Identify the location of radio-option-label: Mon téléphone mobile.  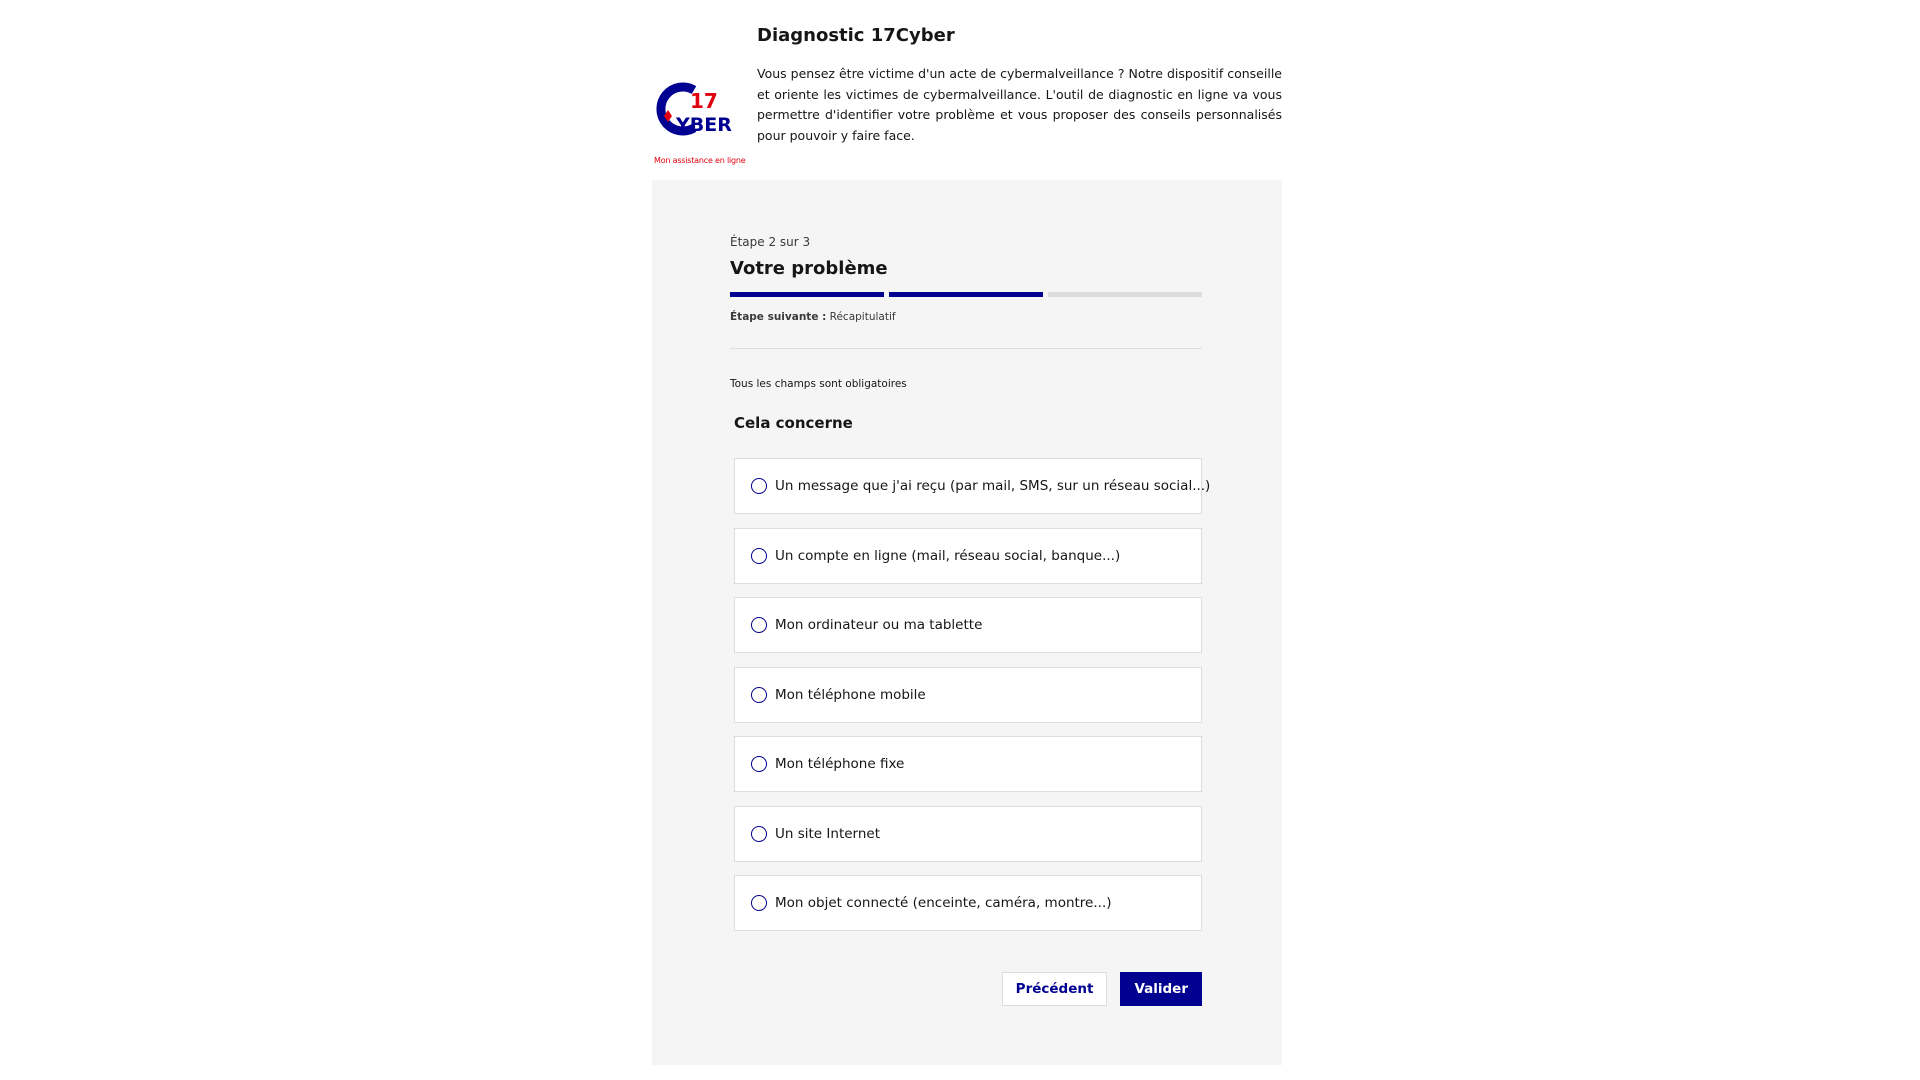
(850, 694).